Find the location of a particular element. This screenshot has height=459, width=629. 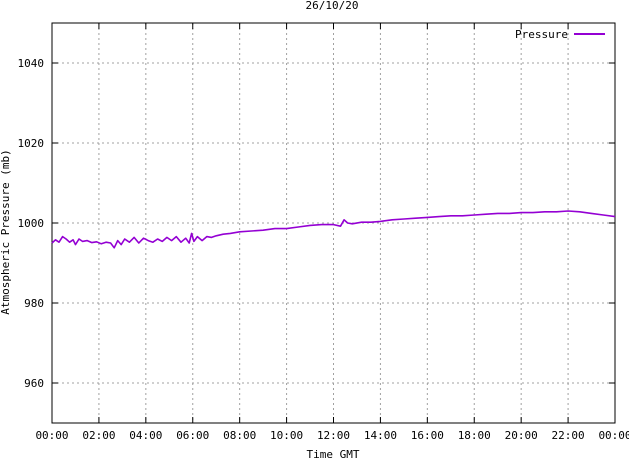

x-tick-label: 16:00 is located at coordinates (427, 435).